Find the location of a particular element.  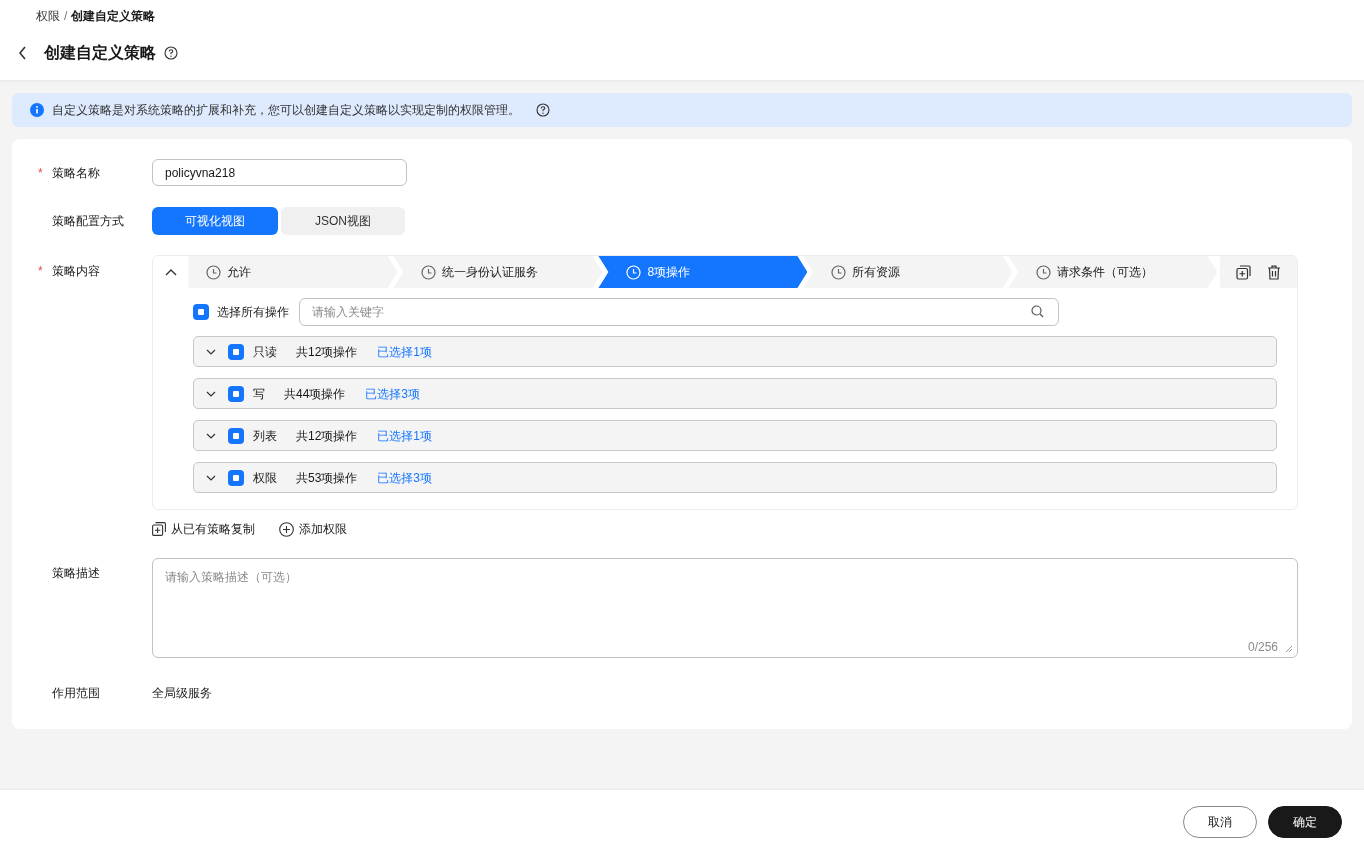

field-label: 作用范围 is located at coordinates (76, 693).